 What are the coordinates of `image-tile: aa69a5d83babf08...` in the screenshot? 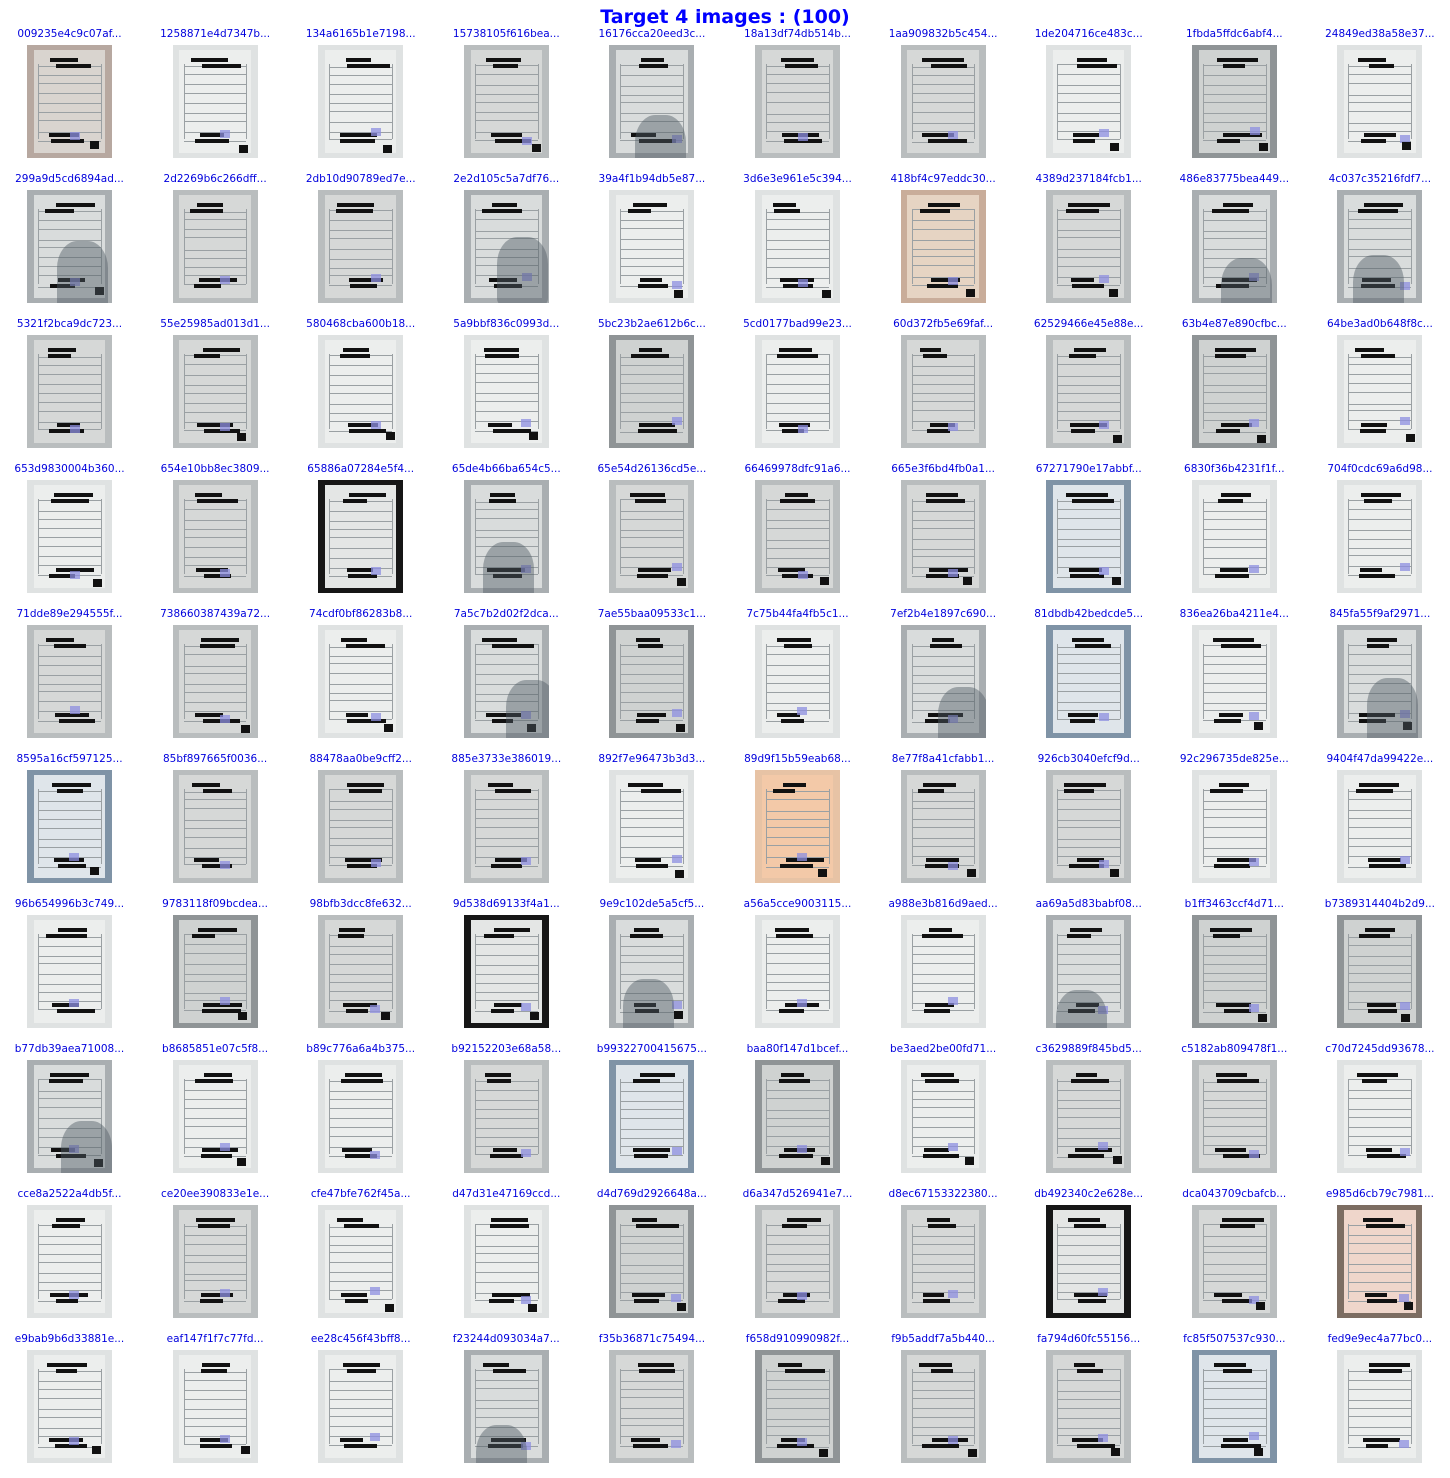 It's located at (1091, 970).